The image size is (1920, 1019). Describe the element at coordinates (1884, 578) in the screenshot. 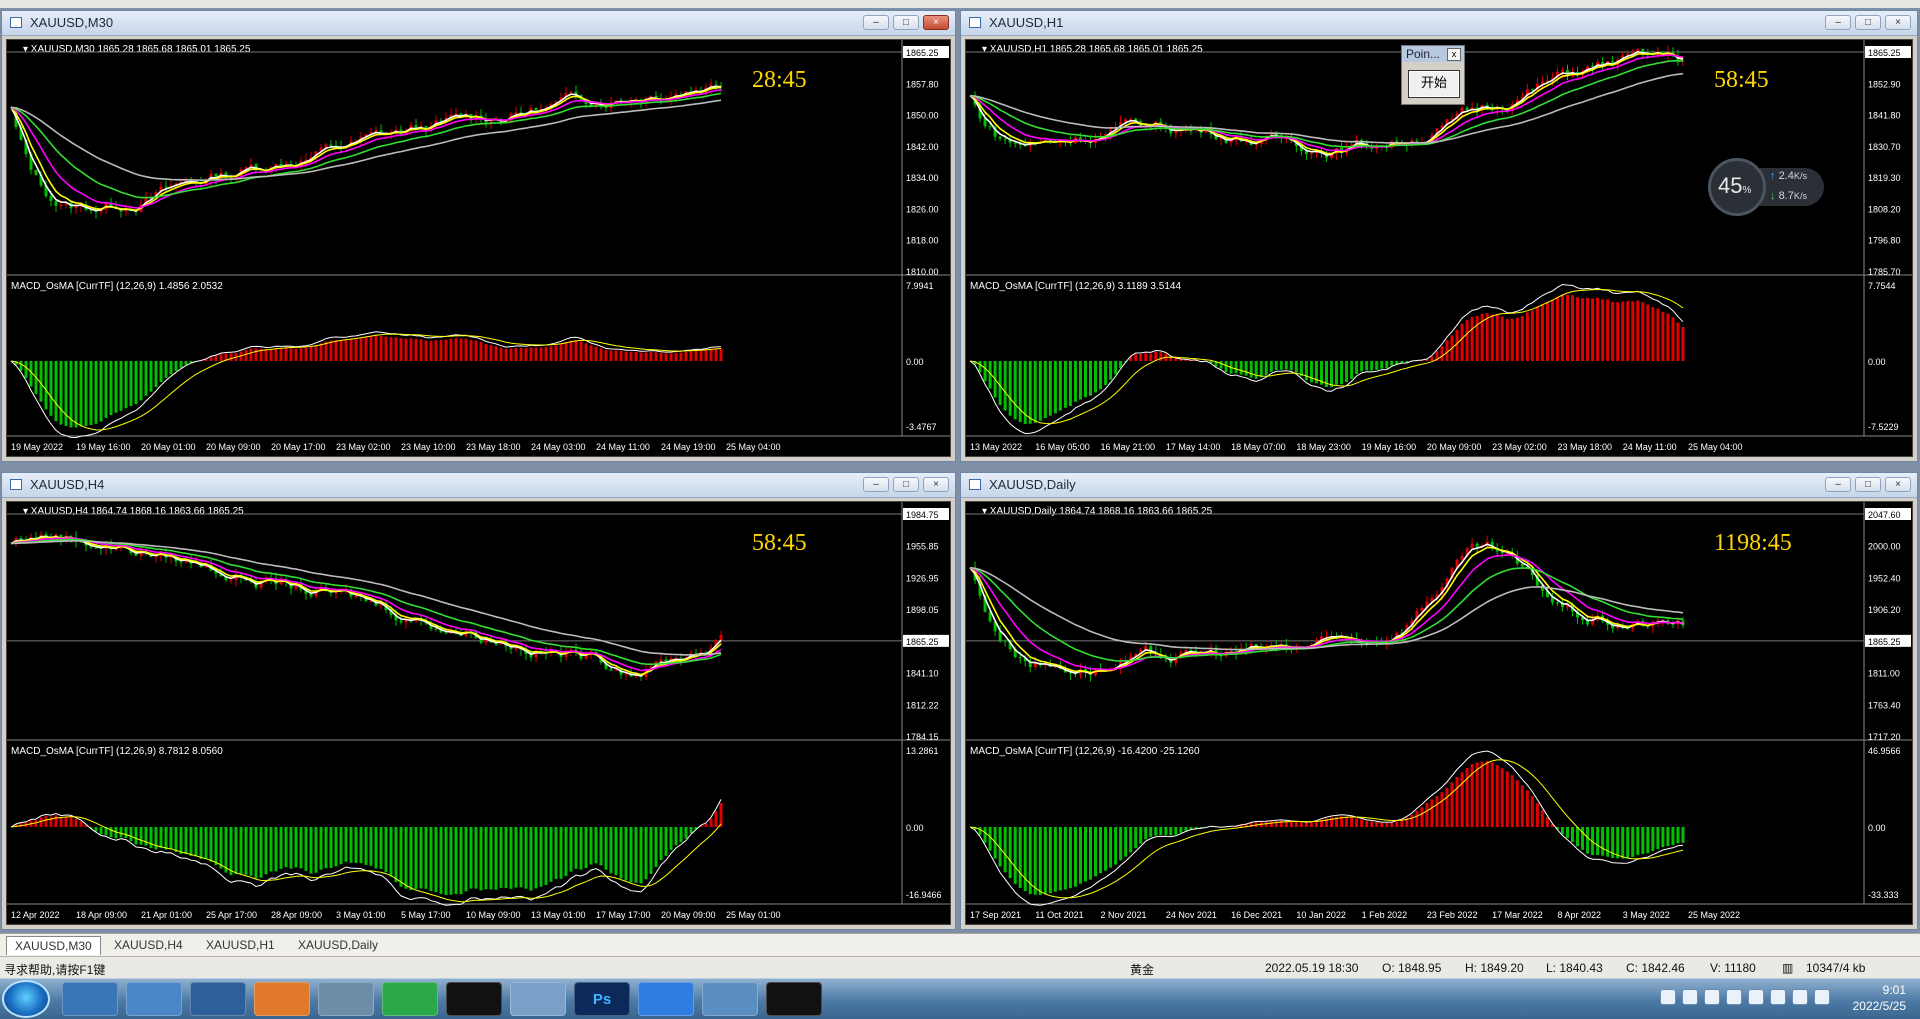

I see `price-tick-label: 1952.40` at that location.